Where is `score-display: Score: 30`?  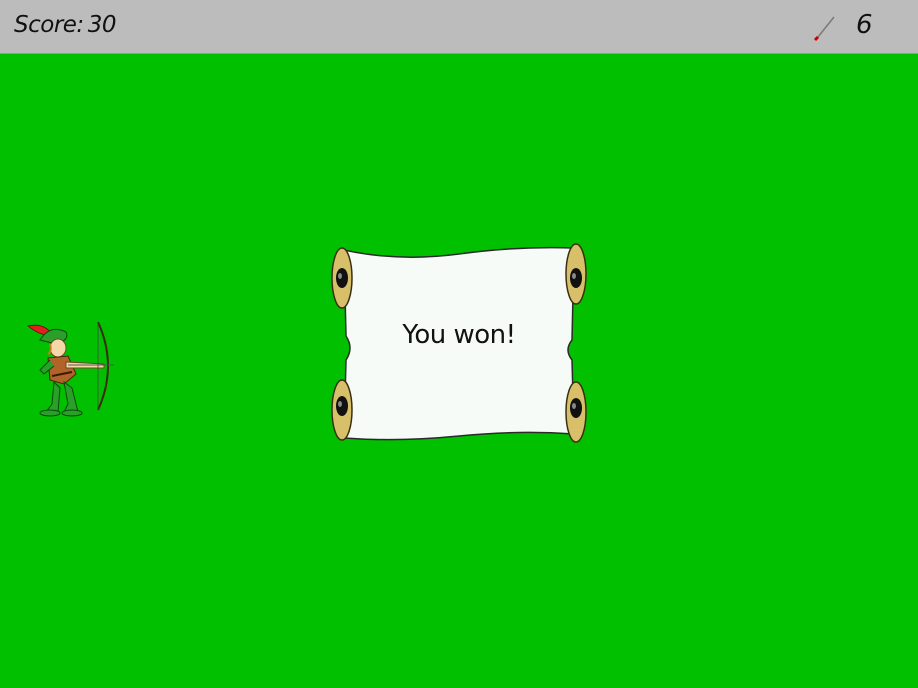 score-display: Score: 30 is located at coordinates (65, 25).